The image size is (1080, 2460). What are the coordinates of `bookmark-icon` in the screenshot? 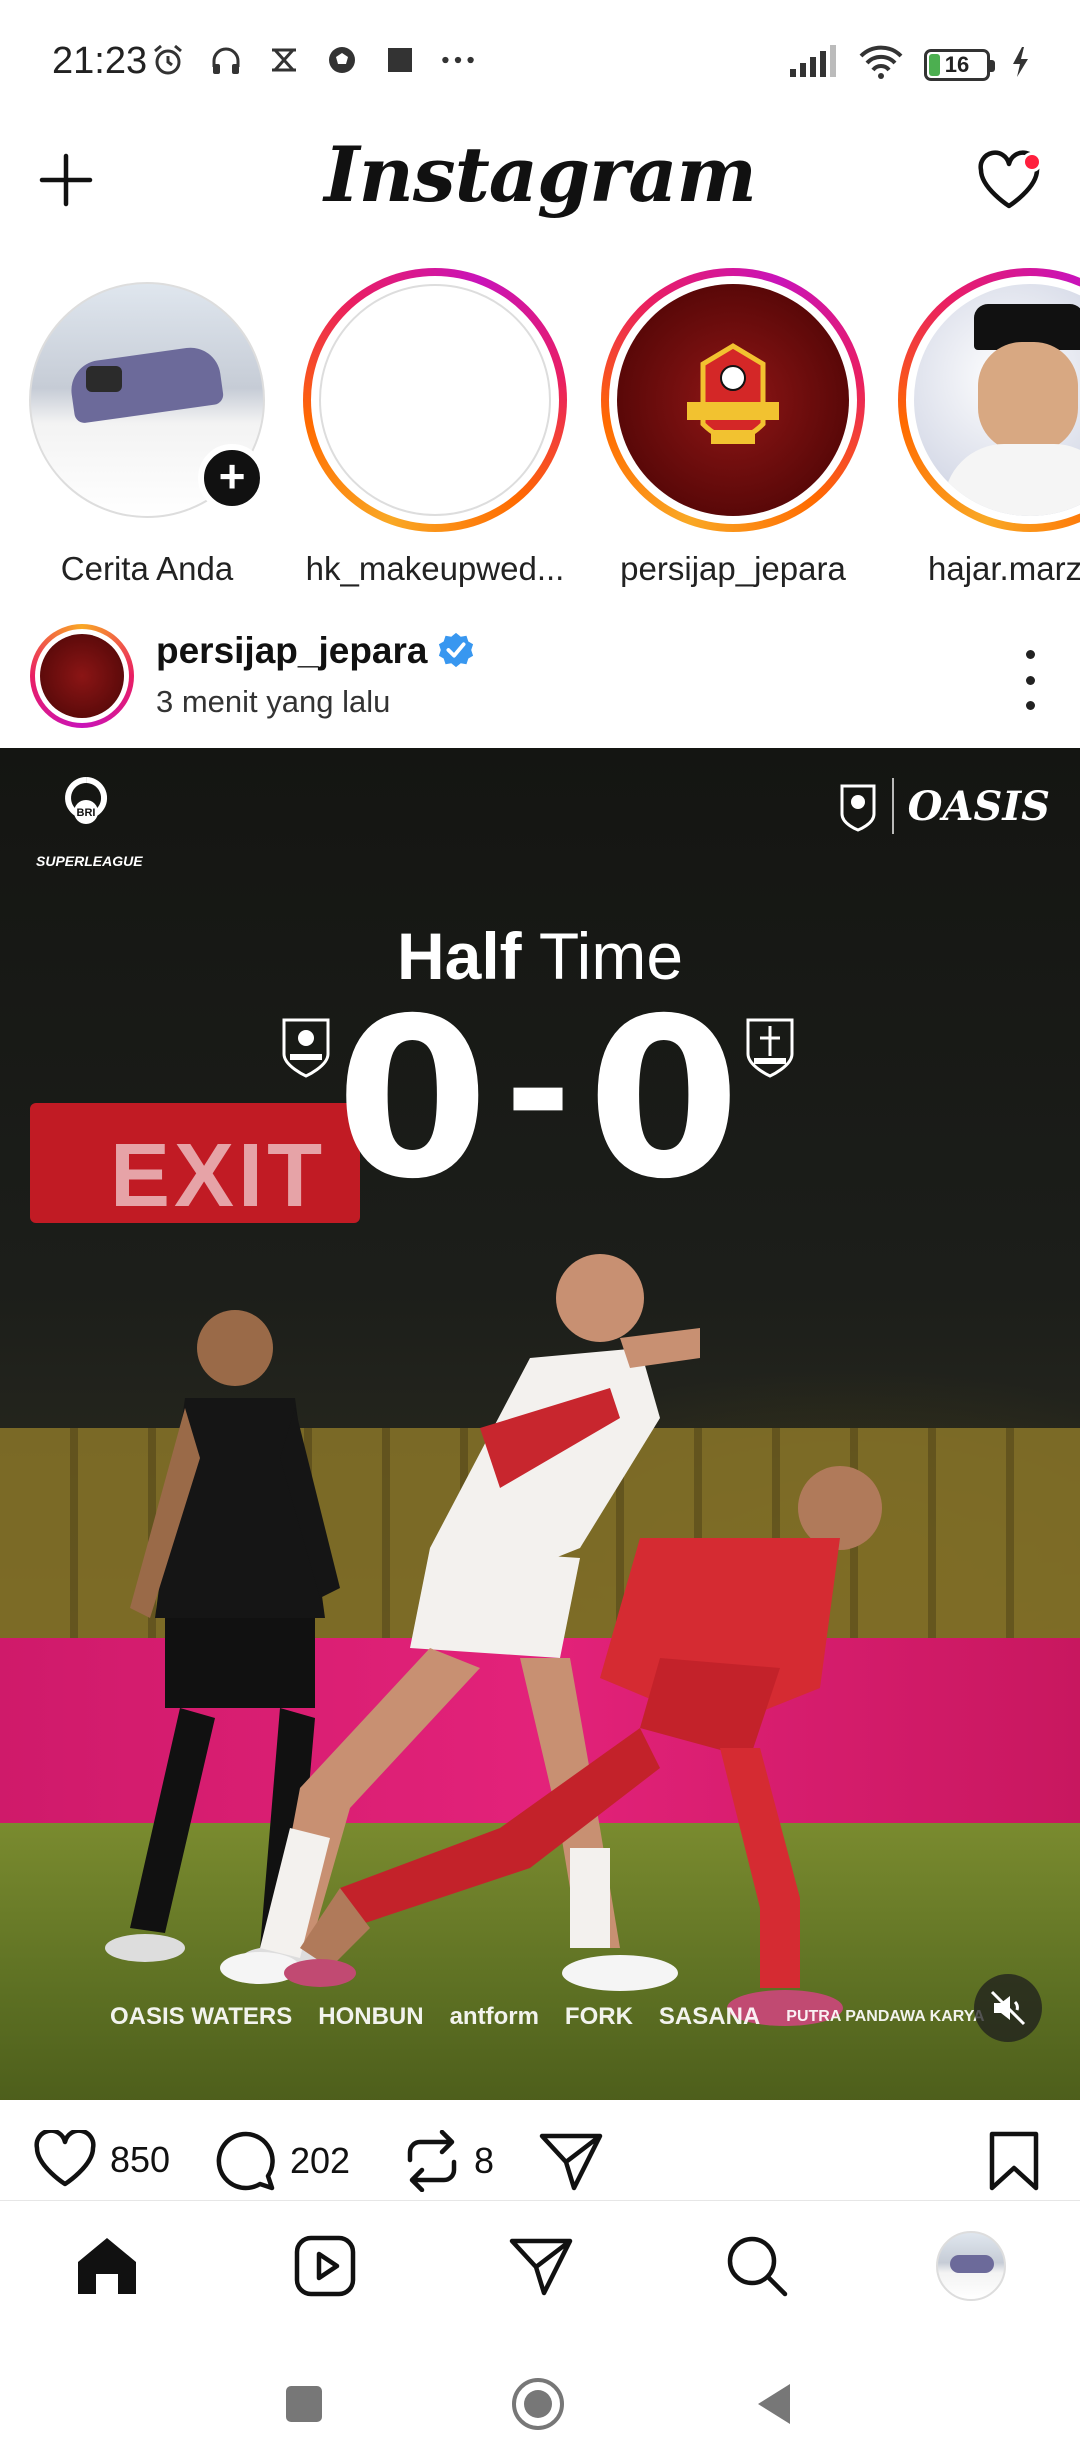 It's located at (1014, 2161).